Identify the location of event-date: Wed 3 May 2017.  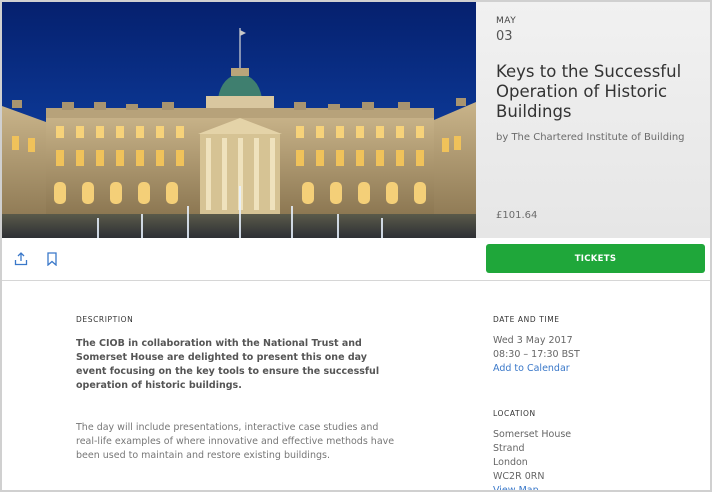
(533, 340).